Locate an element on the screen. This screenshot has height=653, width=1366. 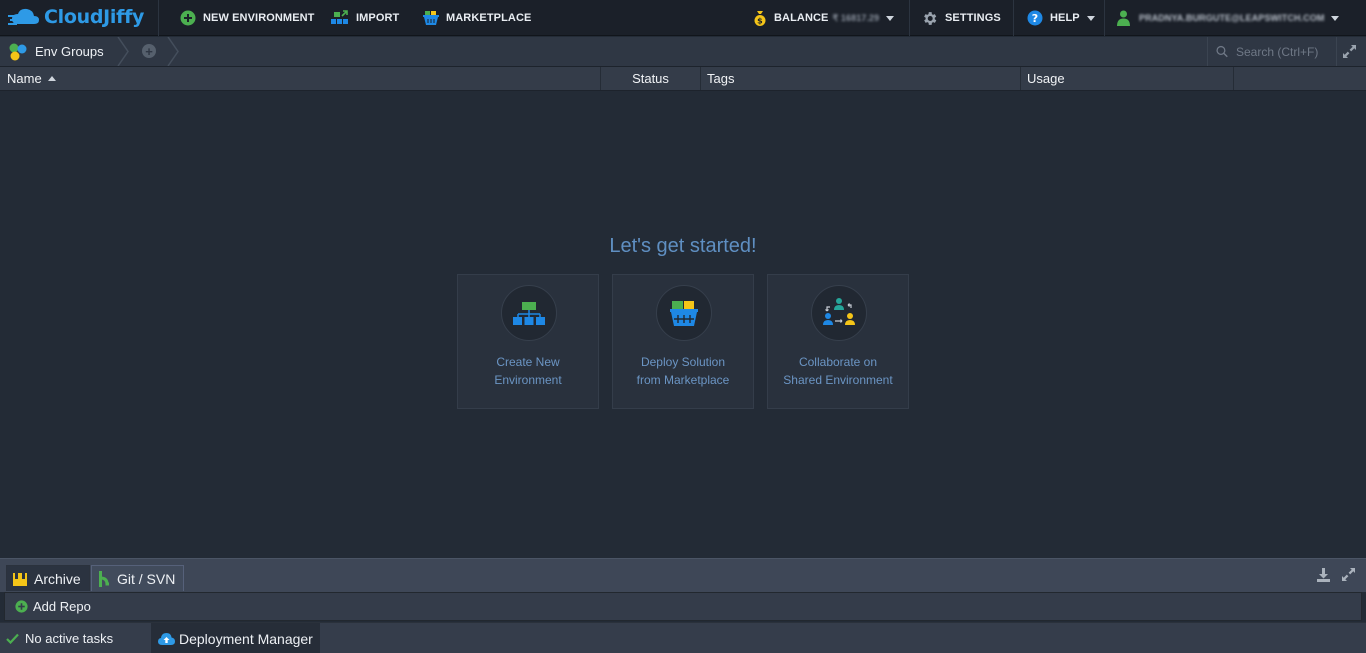
download-icon is located at coordinates (1323, 575).